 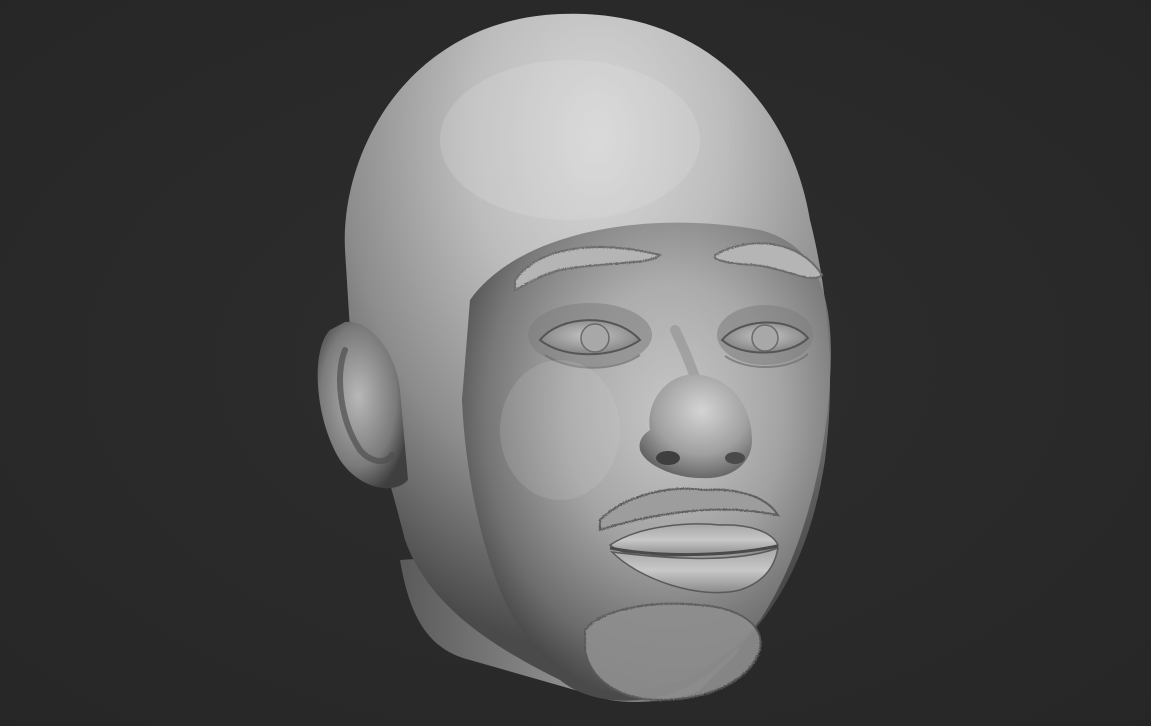 What do you see at coordinates (735, 458) in the screenshot?
I see `right-nostril` at bounding box center [735, 458].